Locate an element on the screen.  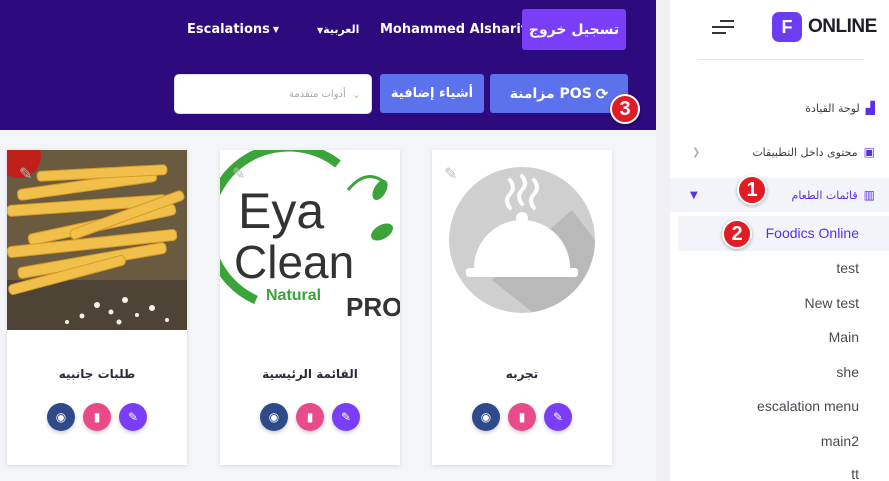
sidebar-divider is located at coordinates (781, 59).